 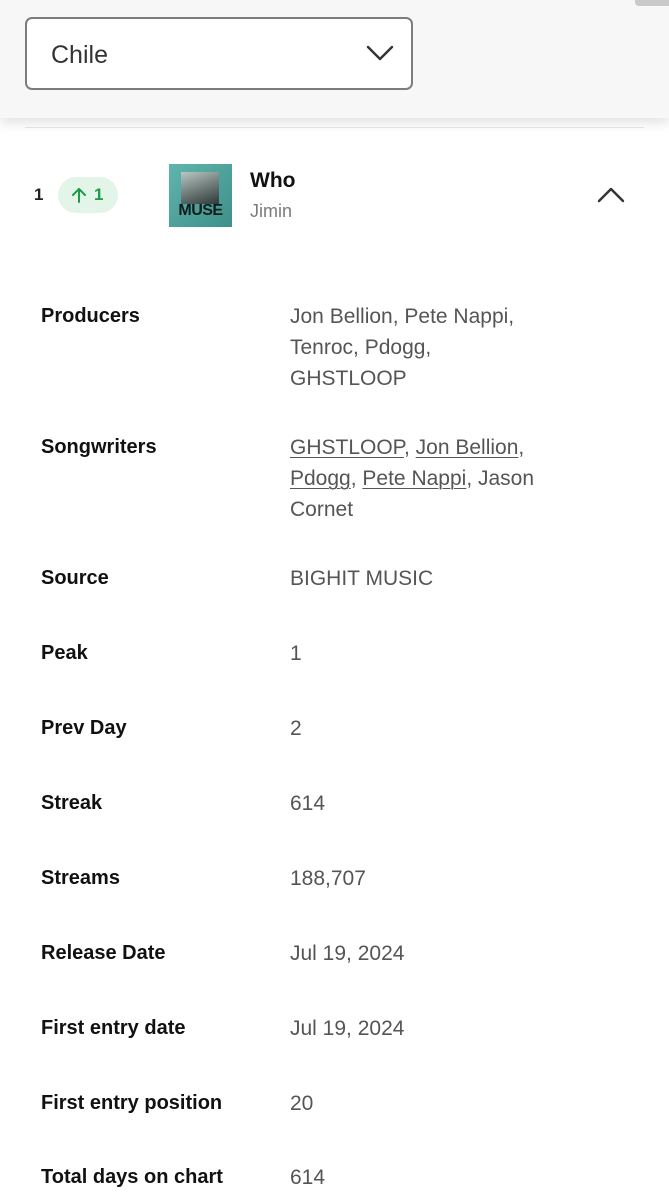 What do you see at coordinates (79, 55) in the screenshot?
I see `country-select-value: Chile` at bounding box center [79, 55].